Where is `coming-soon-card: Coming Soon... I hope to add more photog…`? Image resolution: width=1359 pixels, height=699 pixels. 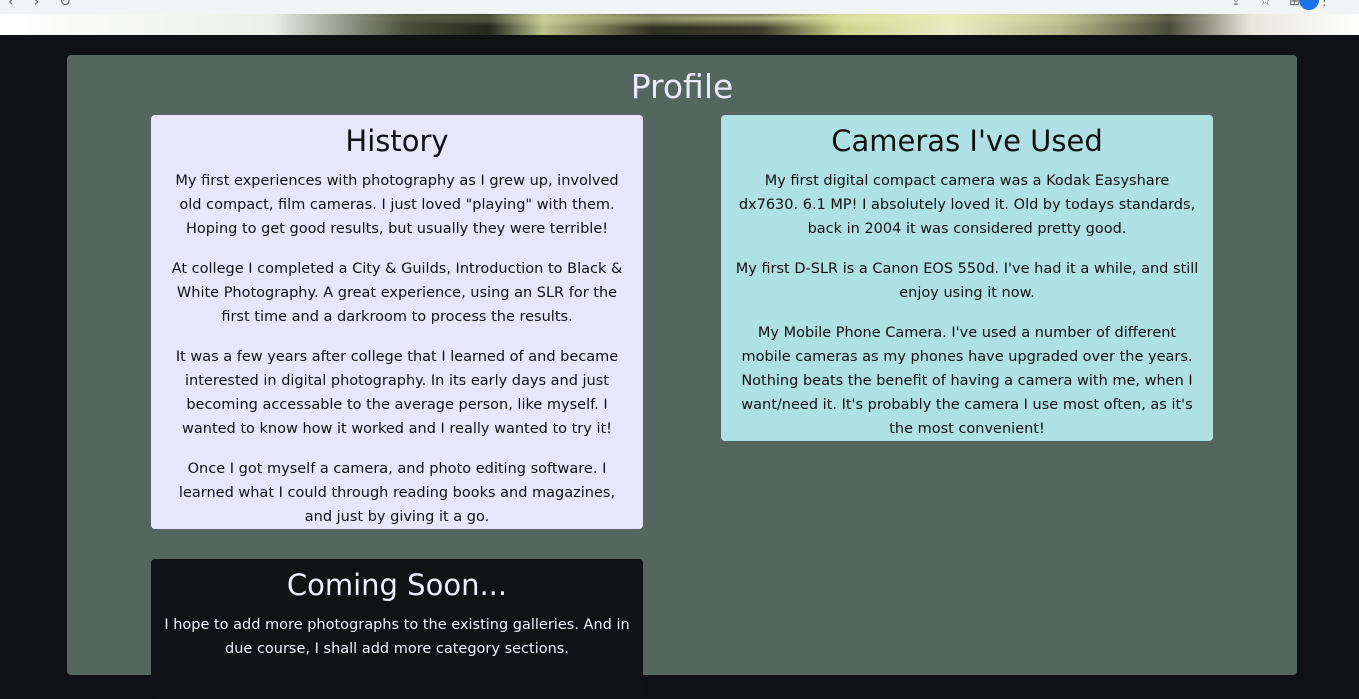 coming-soon-card: Coming Soon... I hope to add more photog… is located at coordinates (397, 629).